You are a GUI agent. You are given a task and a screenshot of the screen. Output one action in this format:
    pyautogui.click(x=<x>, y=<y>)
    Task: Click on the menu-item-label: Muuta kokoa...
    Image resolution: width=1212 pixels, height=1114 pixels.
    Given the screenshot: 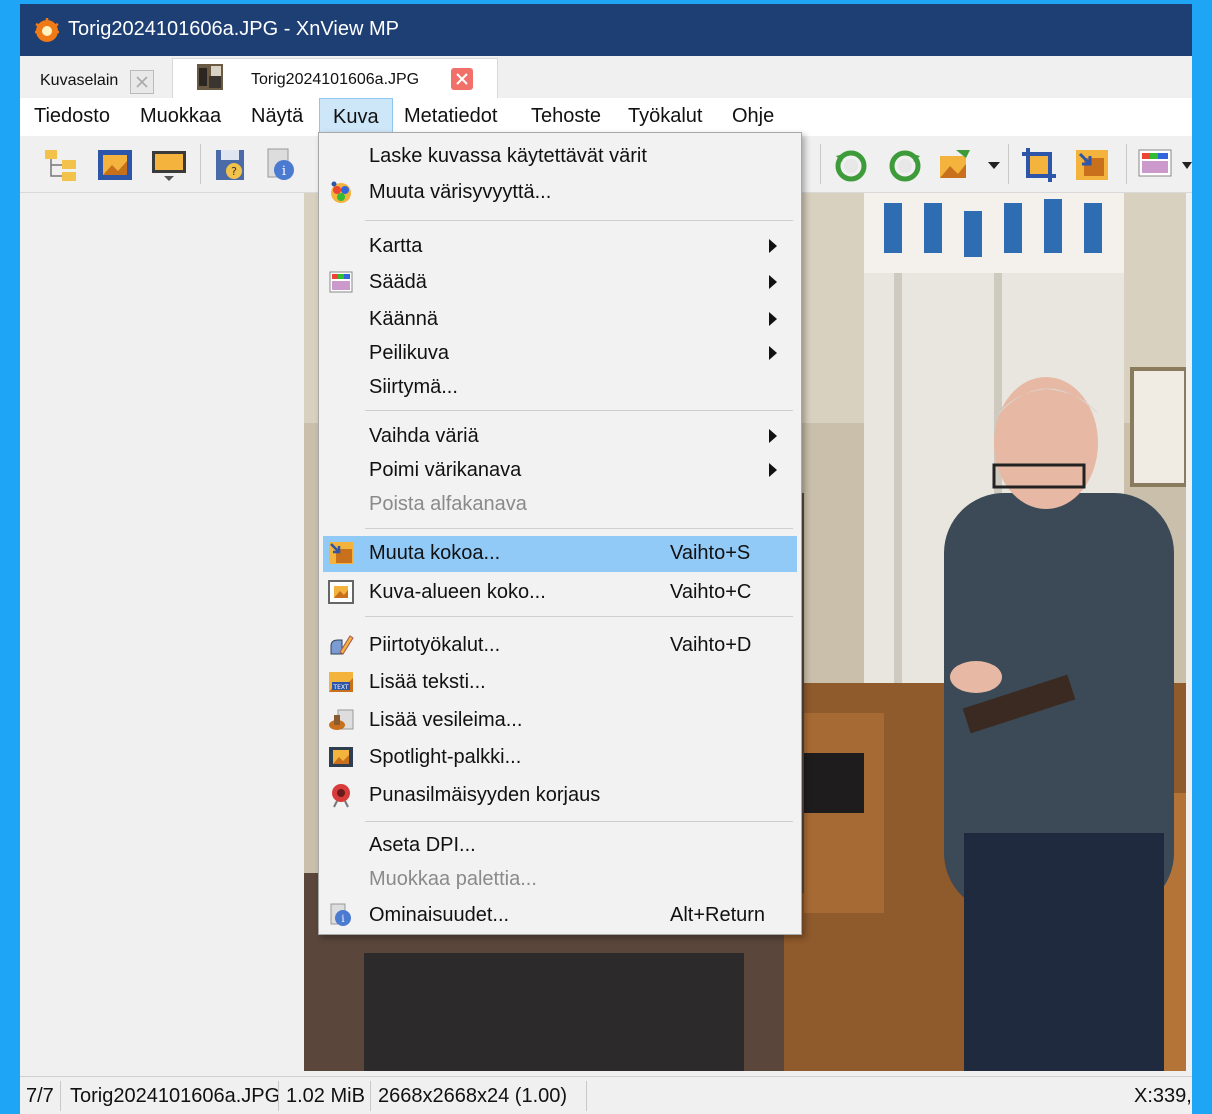 What is the action you would take?
    pyautogui.click(x=435, y=553)
    